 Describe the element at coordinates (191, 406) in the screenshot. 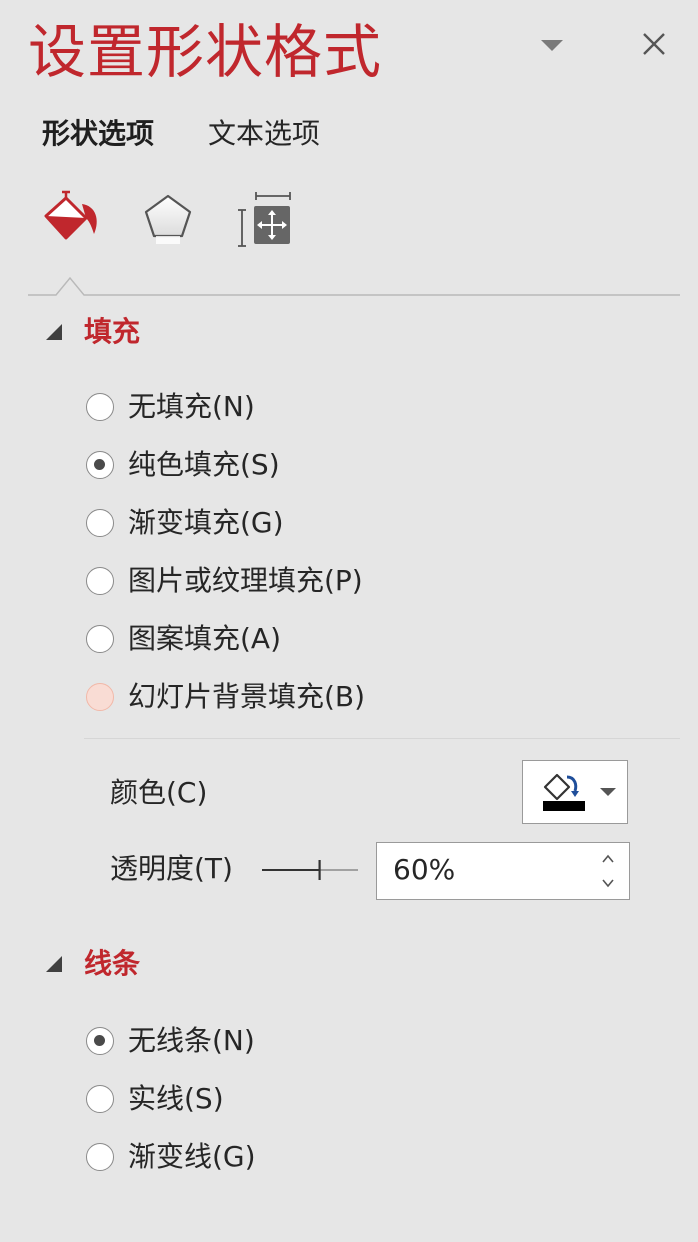

I see `radio-label: 无填充(N)` at that location.